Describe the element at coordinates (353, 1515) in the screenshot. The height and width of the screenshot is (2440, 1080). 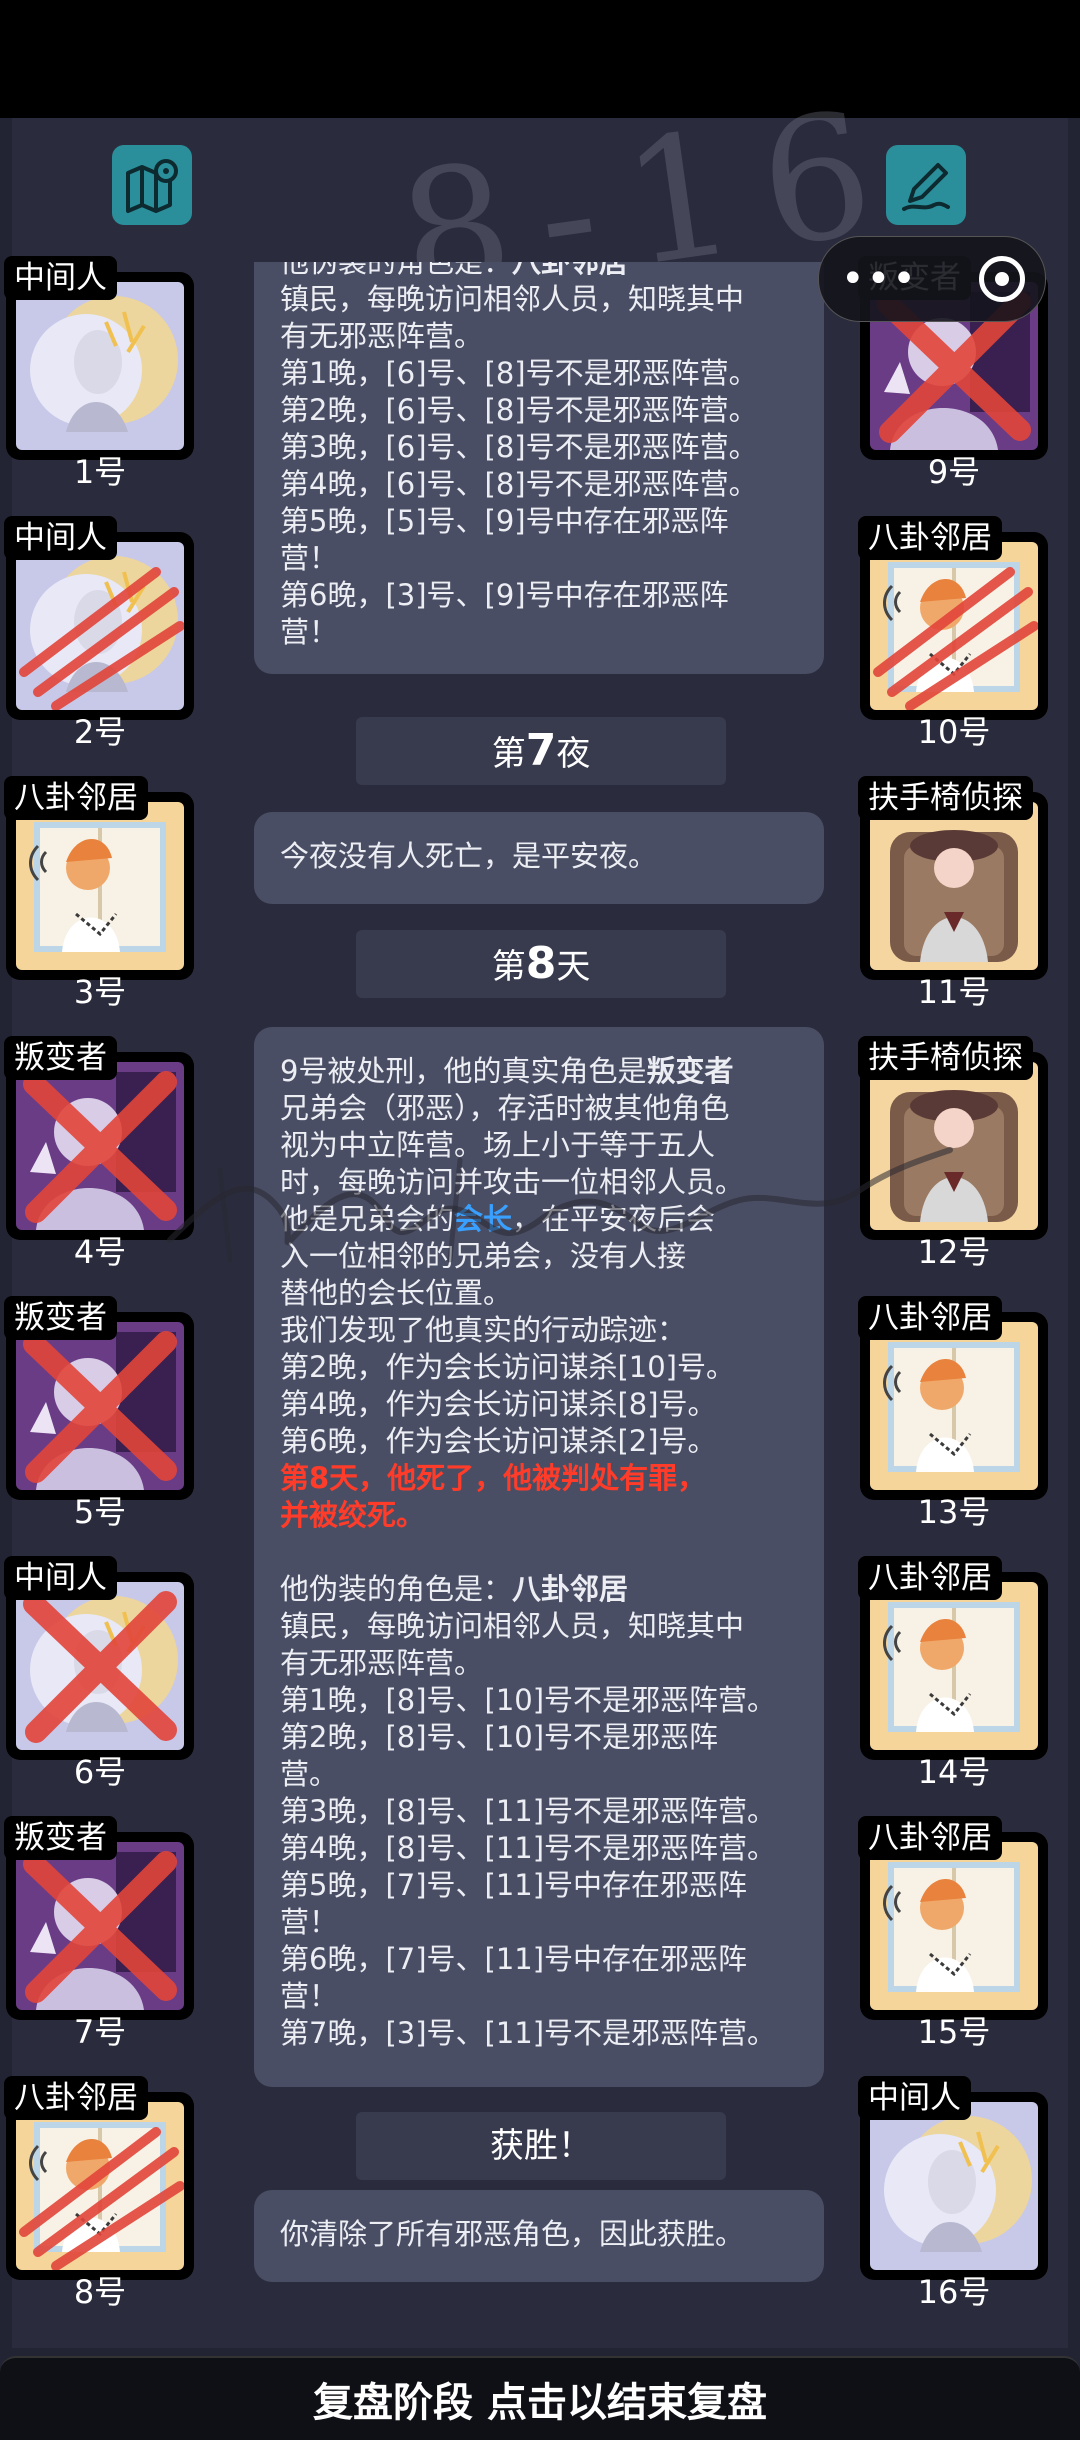
I see `log-line-death: 并被绞死。` at that location.